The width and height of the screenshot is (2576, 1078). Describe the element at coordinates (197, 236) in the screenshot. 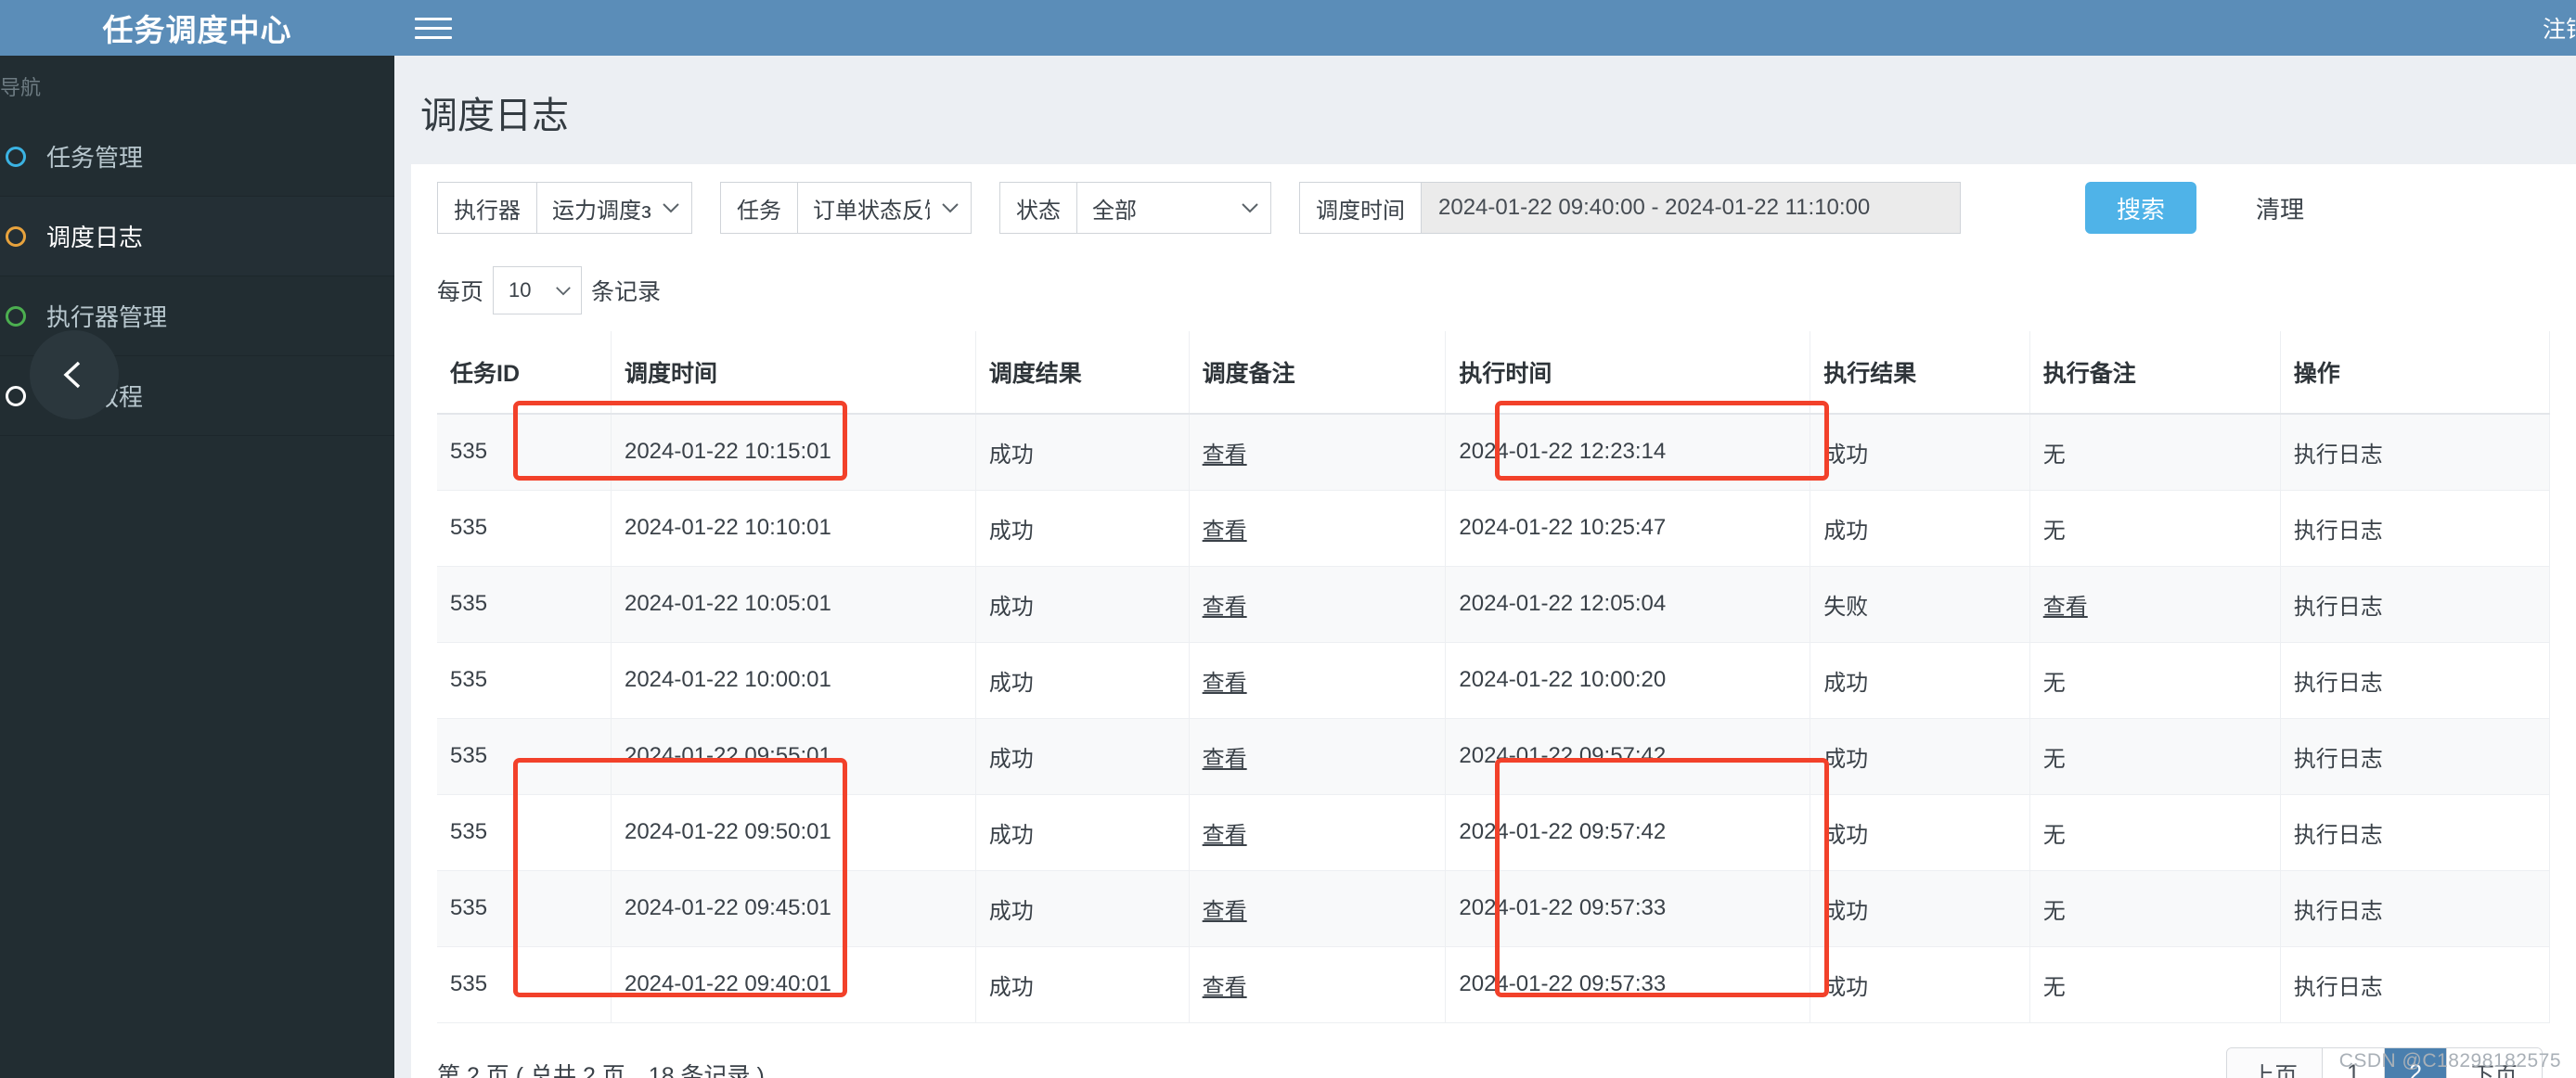

I see `sidebar-item-schedule-log: 调度日志` at that location.